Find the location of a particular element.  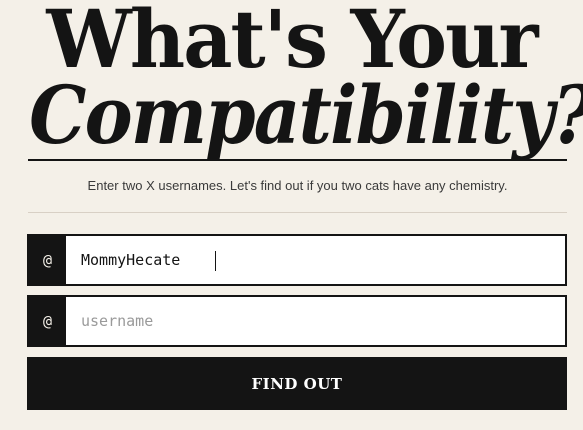

title-divider is located at coordinates (297, 160).